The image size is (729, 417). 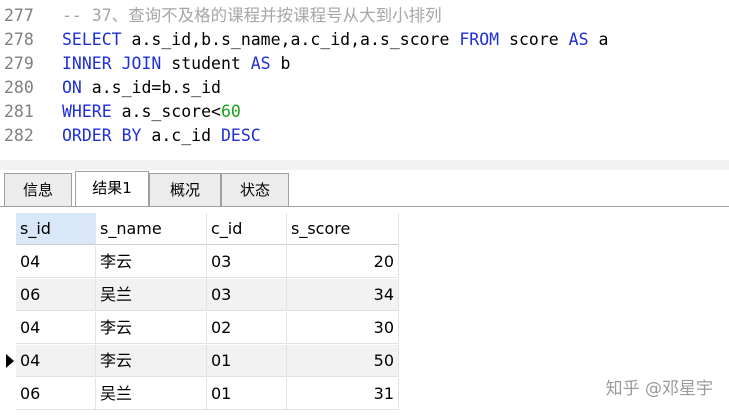 I want to click on sql-text: score, so click(x=534, y=39).